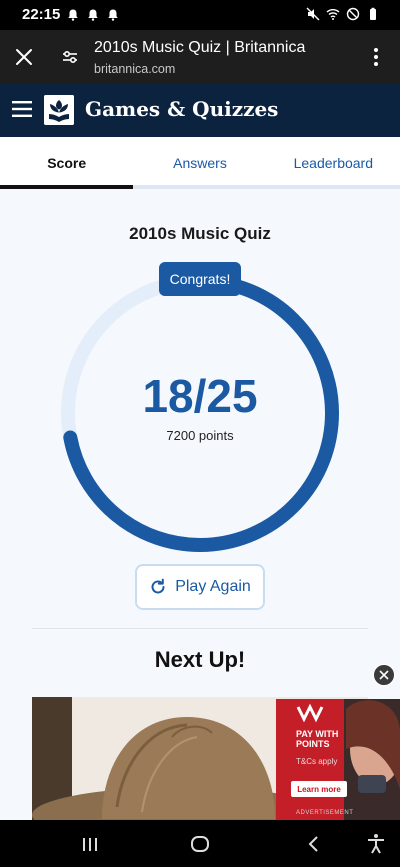  I want to click on result-tabs: Score Answers Leaderboard, so click(200, 163).